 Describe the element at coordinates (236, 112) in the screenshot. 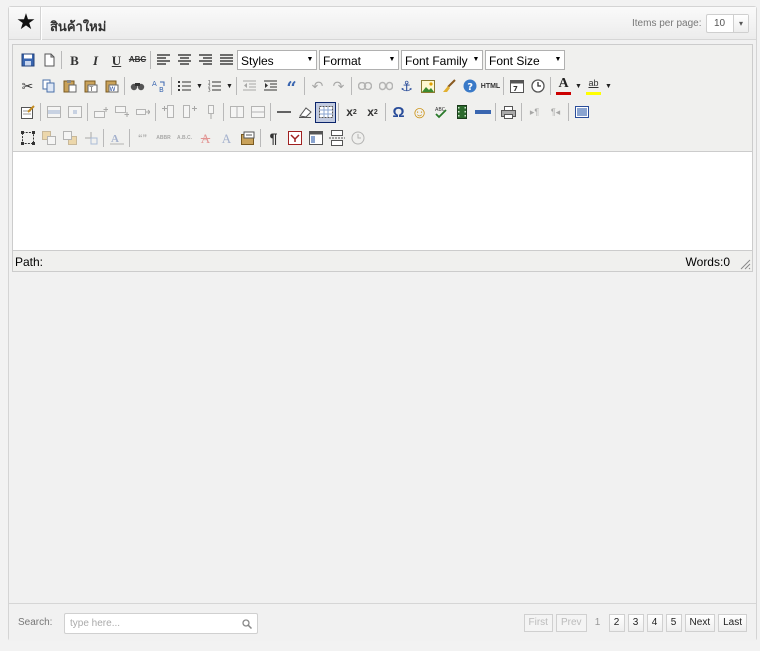

I see `split-cells-icon` at that location.